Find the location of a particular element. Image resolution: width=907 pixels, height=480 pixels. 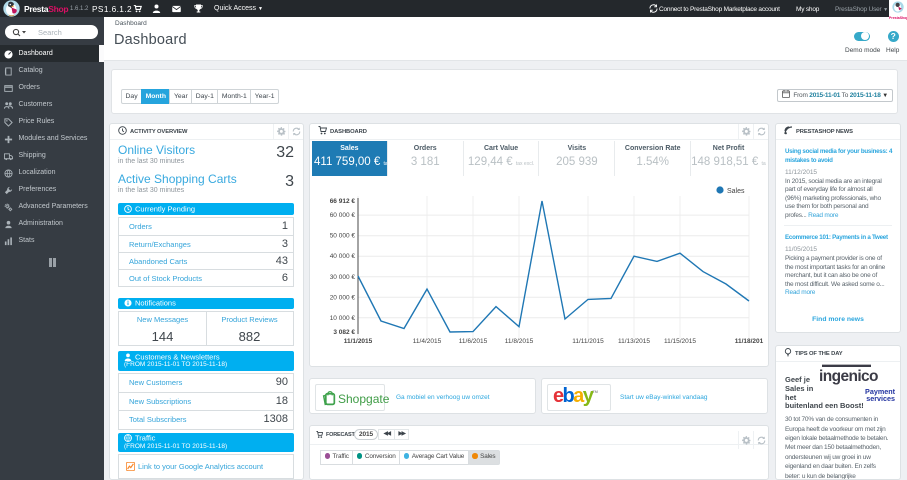

svg-text: 66 912 € is located at coordinates (343, 201).